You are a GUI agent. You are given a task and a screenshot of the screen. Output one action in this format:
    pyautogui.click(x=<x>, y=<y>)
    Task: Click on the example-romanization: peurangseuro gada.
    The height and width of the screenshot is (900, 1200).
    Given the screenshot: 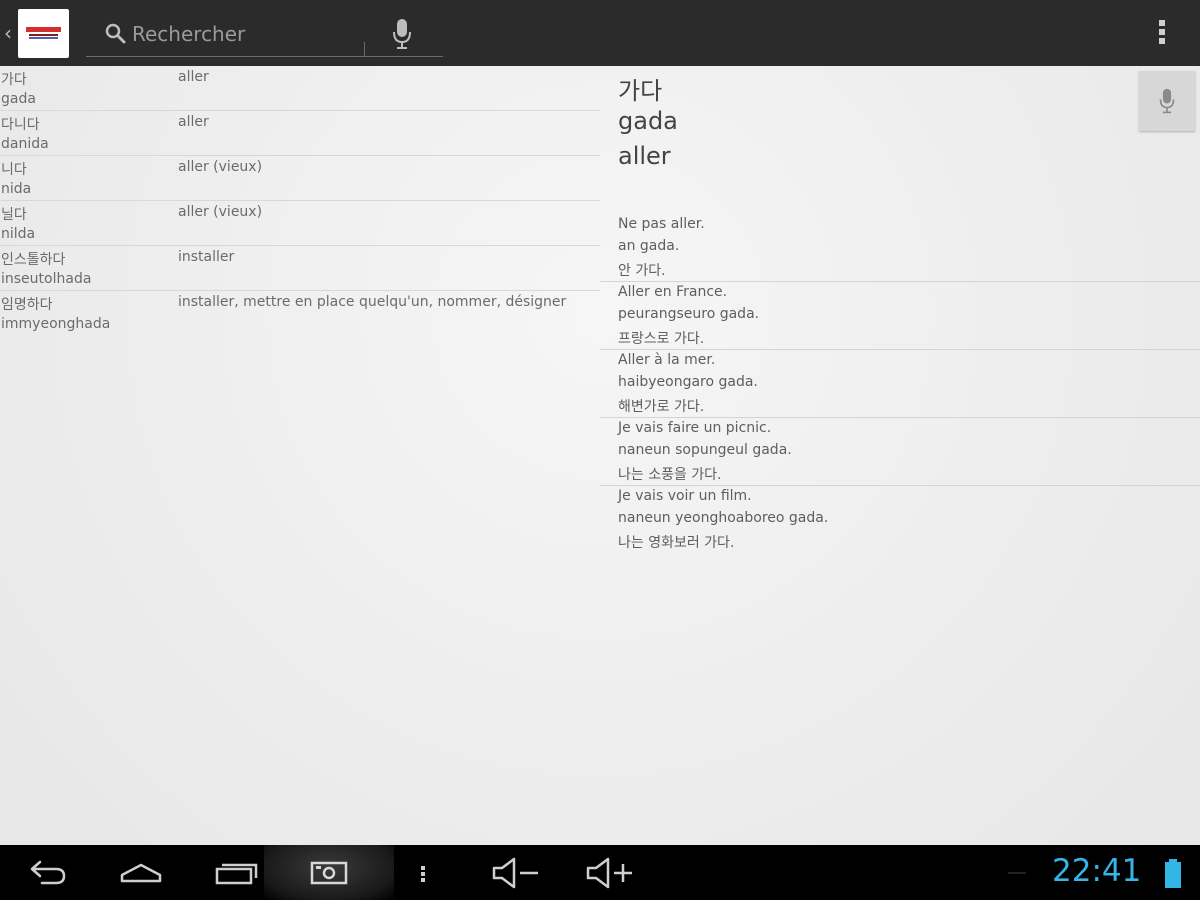 What is the action you would take?
    pyautogui.click(x=689, y=314)
    